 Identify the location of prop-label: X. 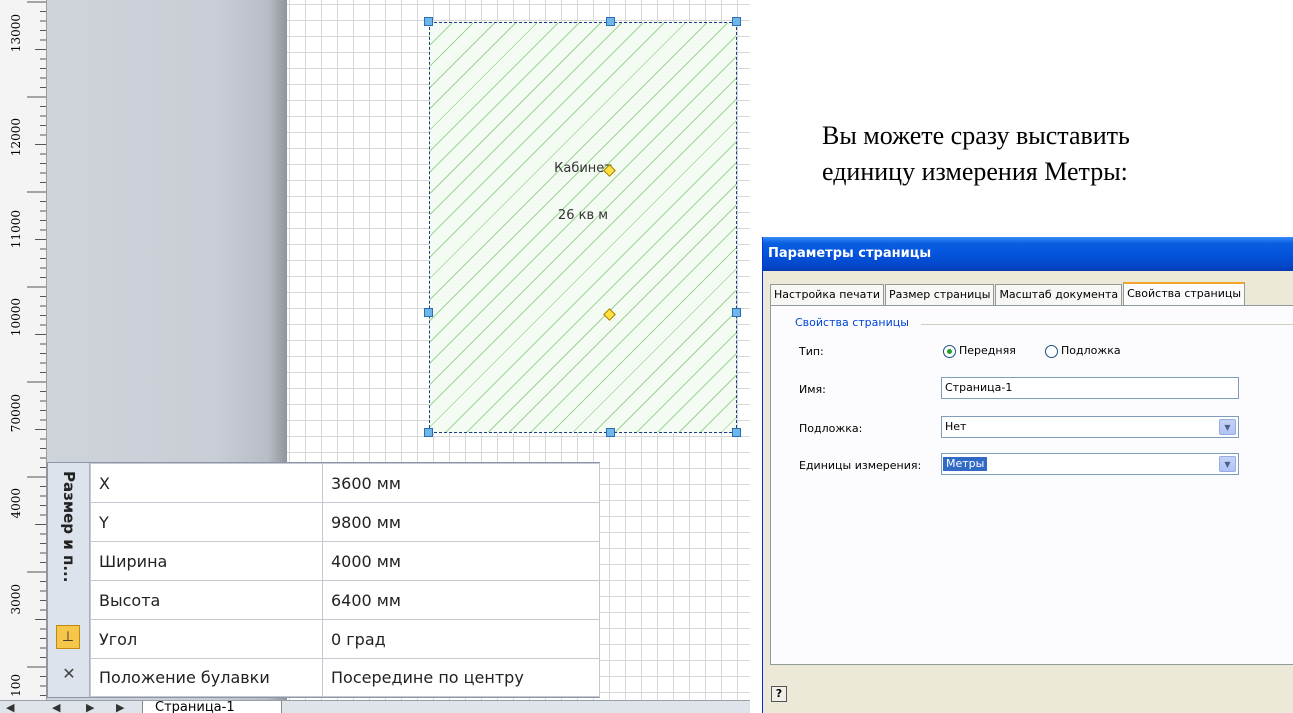
(206, 483).